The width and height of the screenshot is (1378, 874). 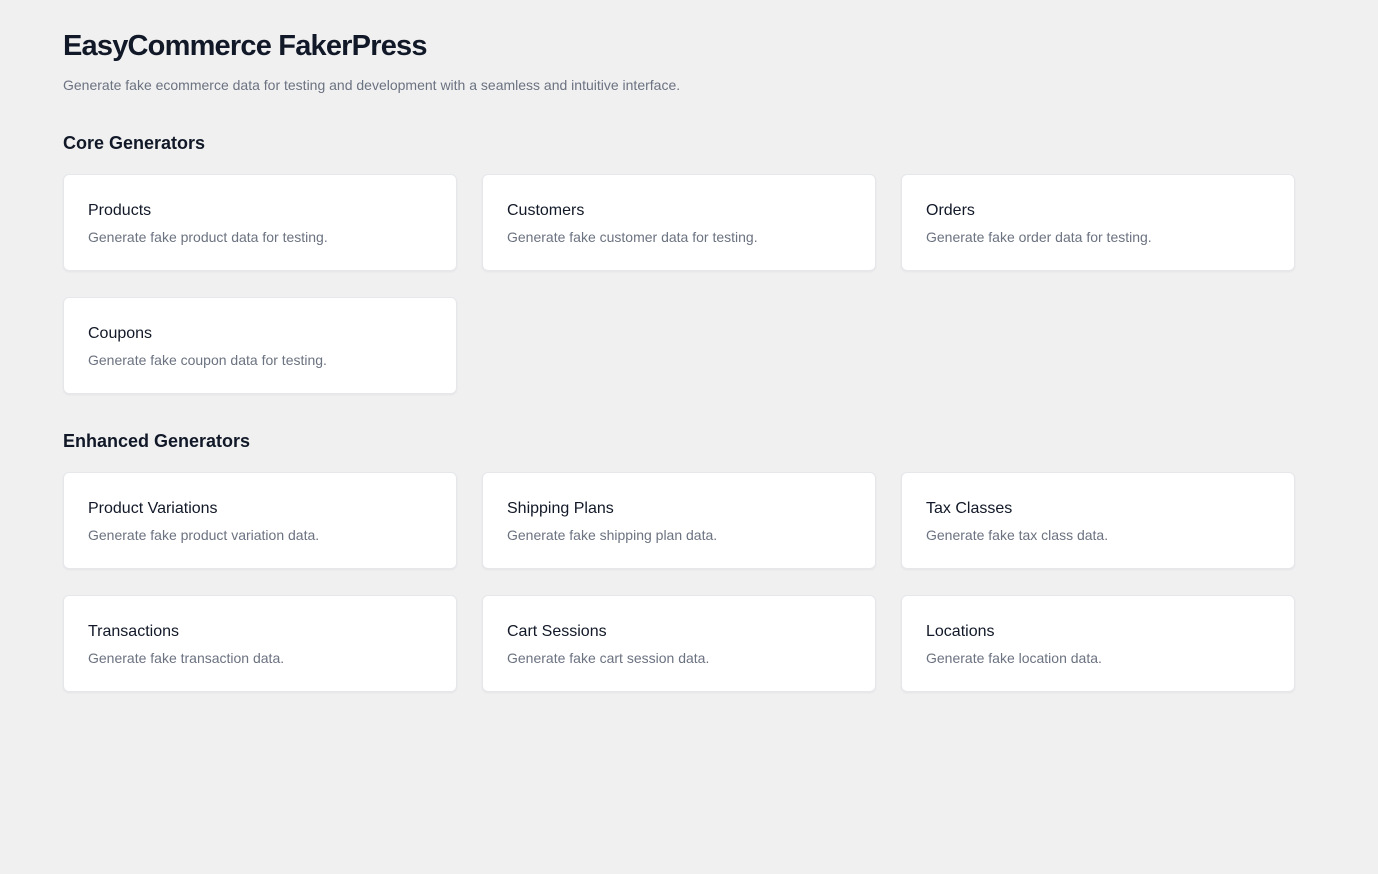 What do you see at coordinates (1039, 237) in the screenshot?
I see `card-description: Generate fake order data for testing.` at bounding box center [1039, 237].